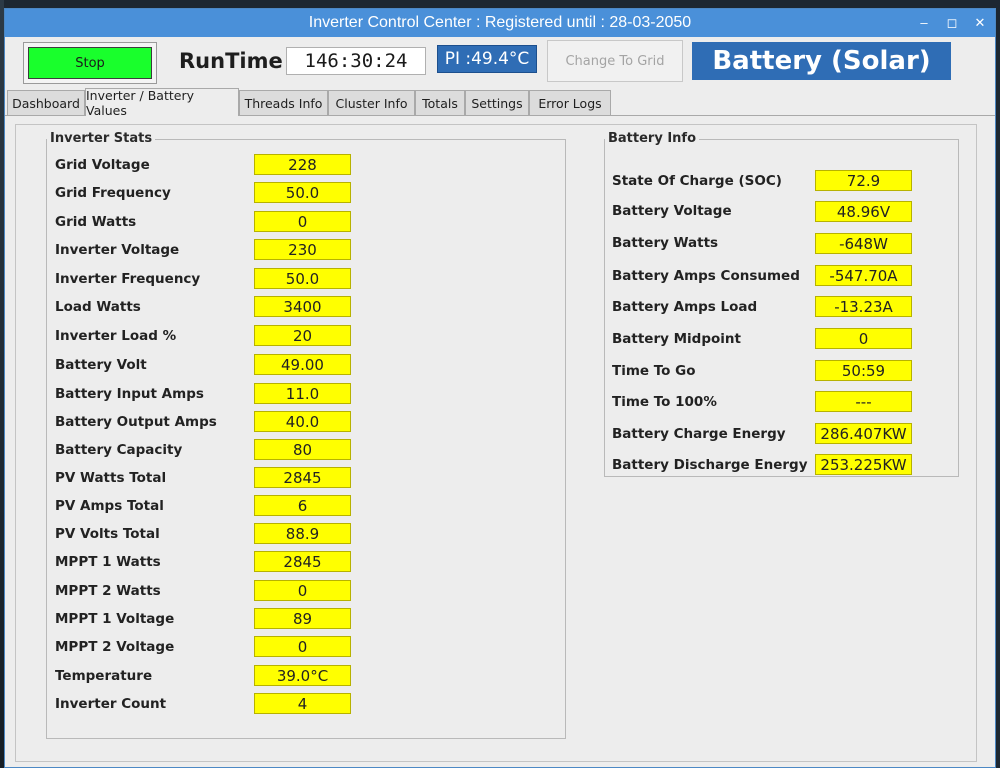  What do you see at coordinates (863, 275) in the screenshot?
I see `battery-value-amps-consumed: -547.70A` at bounding box center [863, 275].